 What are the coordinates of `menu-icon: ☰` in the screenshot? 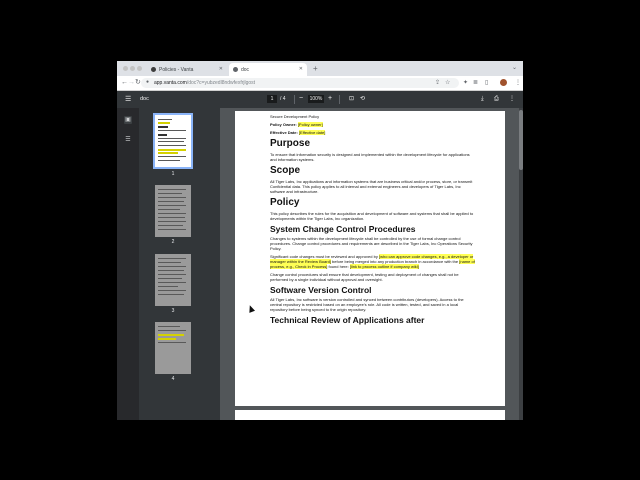 It's located at (128, 99).